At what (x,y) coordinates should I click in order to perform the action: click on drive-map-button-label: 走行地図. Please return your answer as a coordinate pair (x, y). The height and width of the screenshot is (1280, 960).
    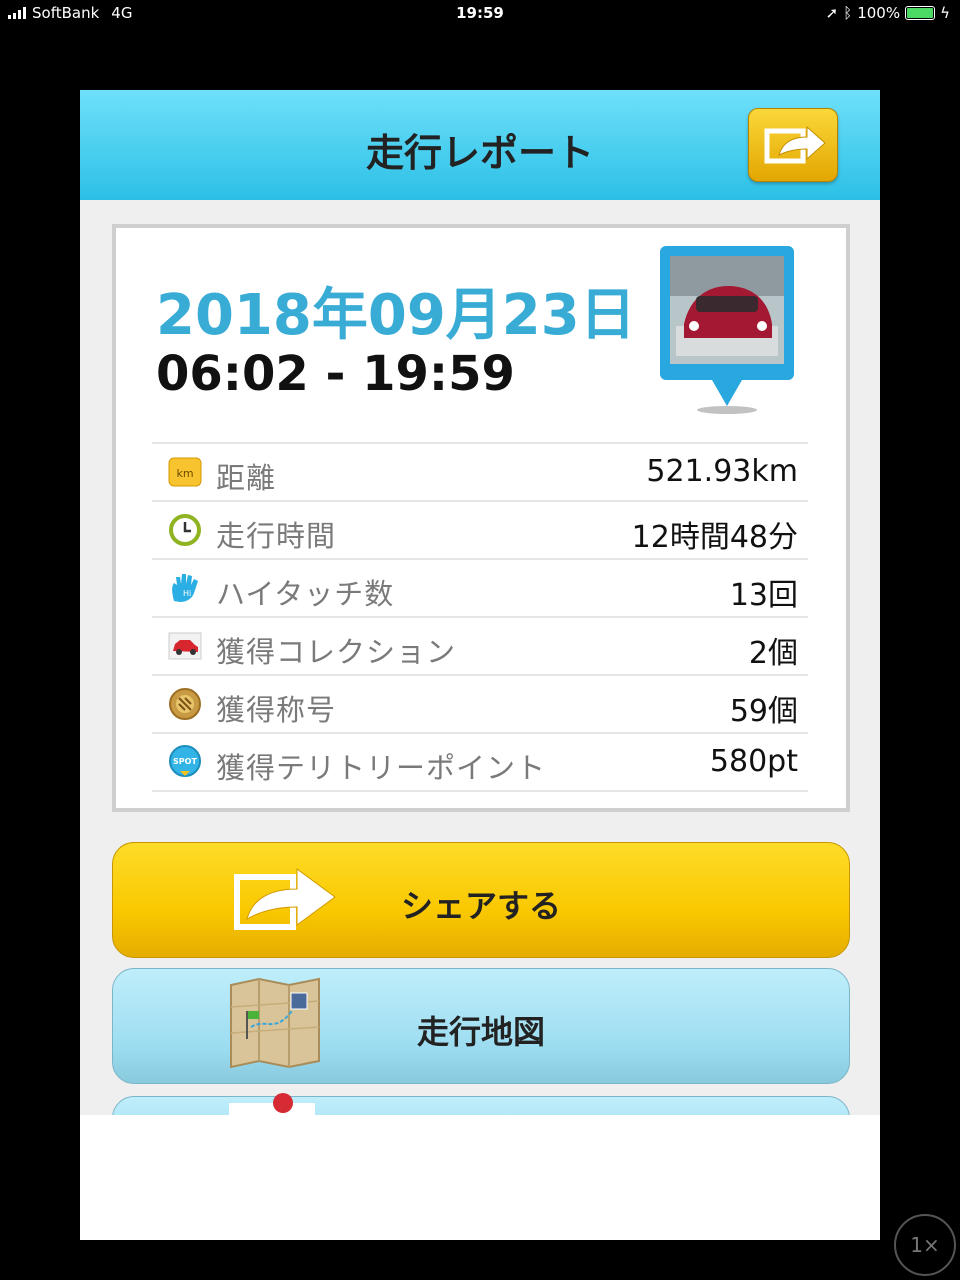
    Looking at the image, I should click on (480, 1032).